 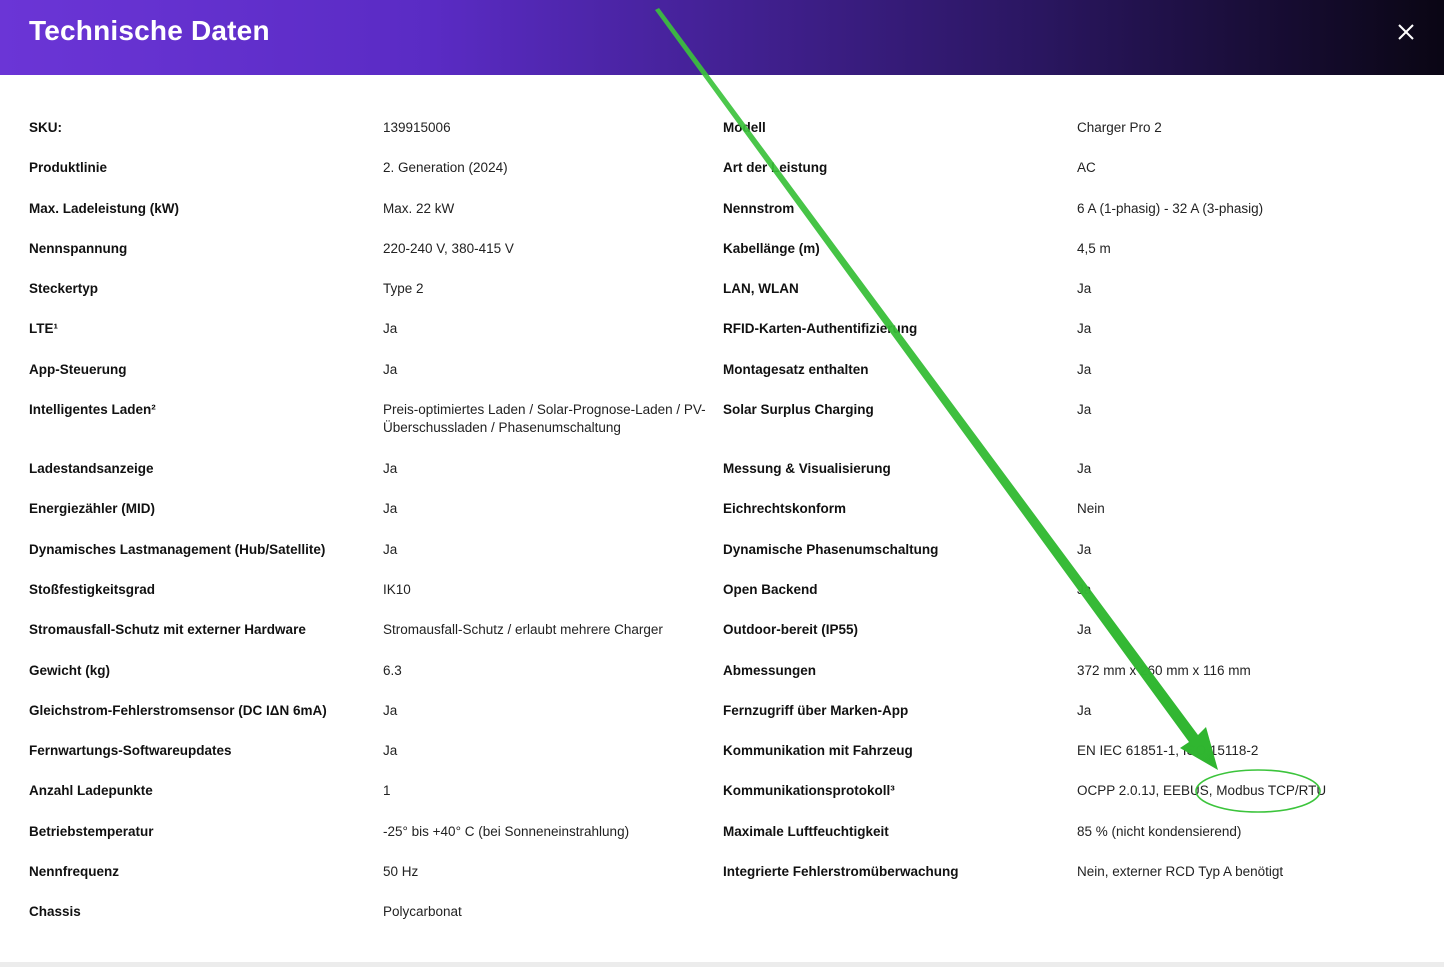 What do you see at coordinates (798, 410) in the screenshot?
I see `spec-label: Solar Surplus Charging` at bounding box center [798, 410].